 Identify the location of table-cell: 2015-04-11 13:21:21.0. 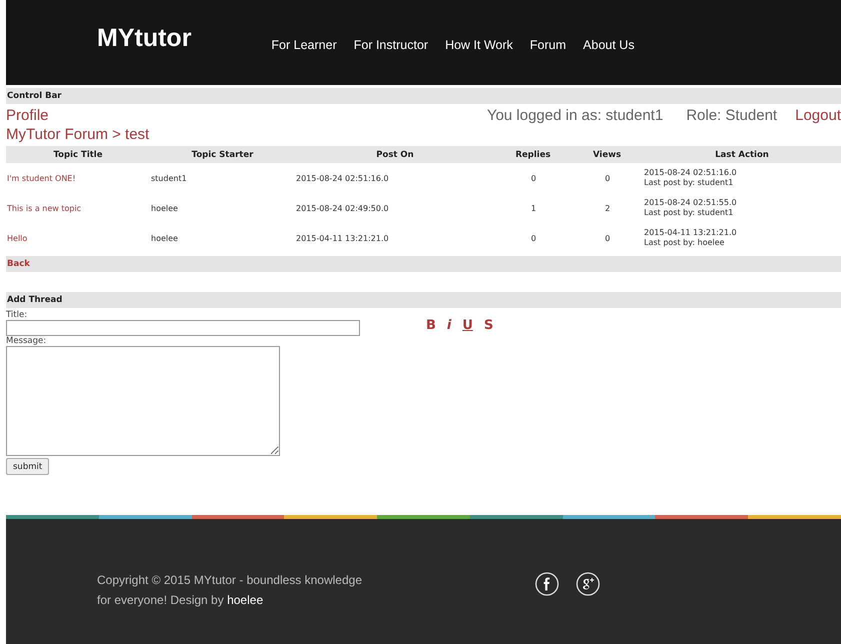
(342, 238).